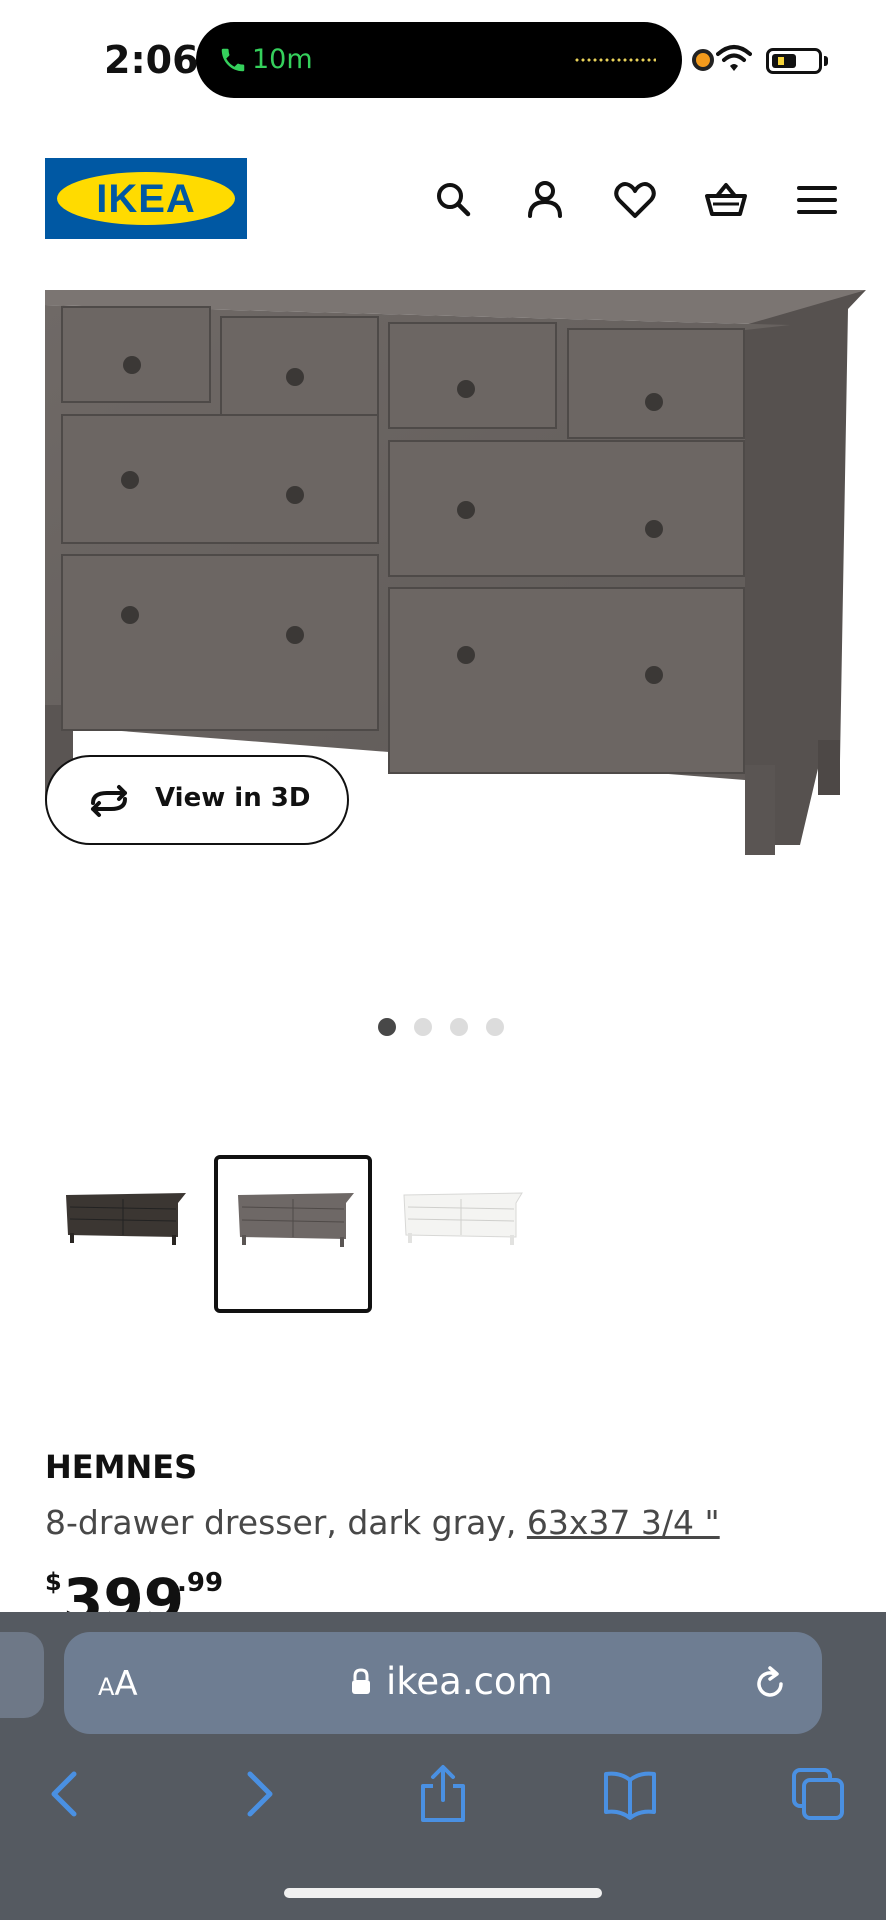 Image resolution: width=886 pixels, height=1920 pixels. I want to click on reload-icon, so click(770, 1684).